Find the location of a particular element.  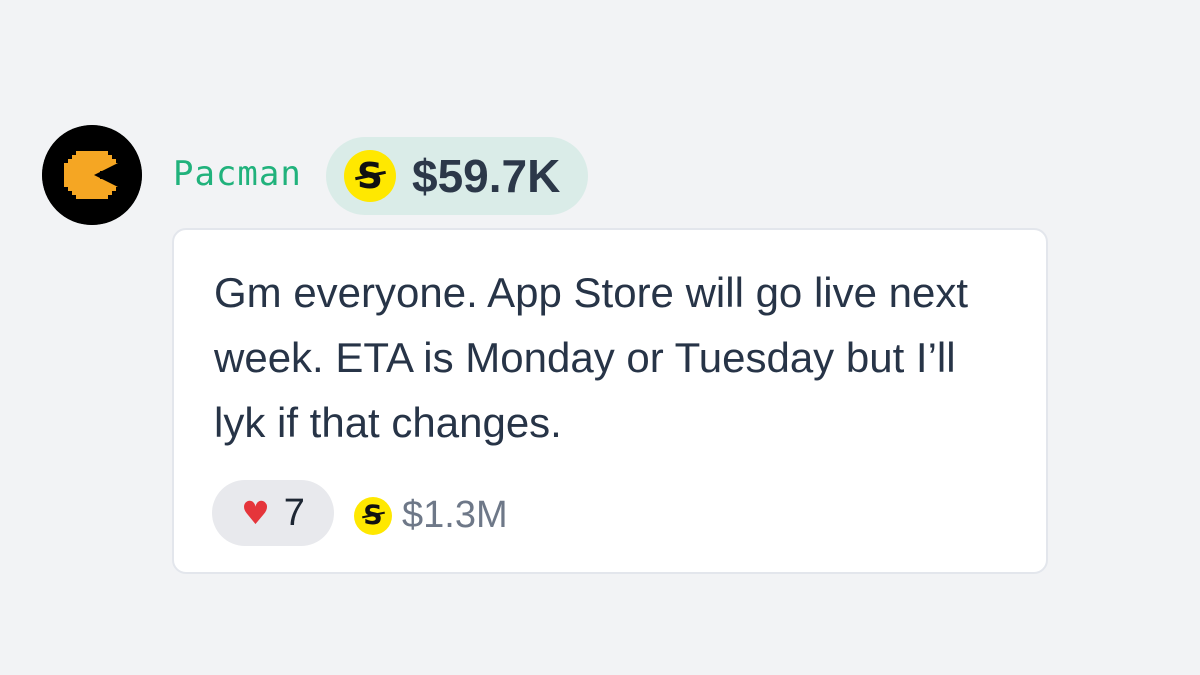

tip-total: S $1.3M is located at coordinates (431, 515).